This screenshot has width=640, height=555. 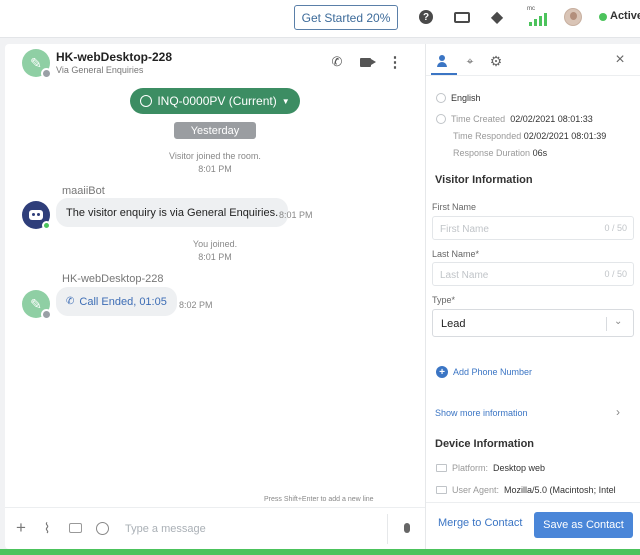 What do you see at coordinates (442, 372) in the screenshot?
I see `add-circle-icon: +` at bounding box center [442, 372].